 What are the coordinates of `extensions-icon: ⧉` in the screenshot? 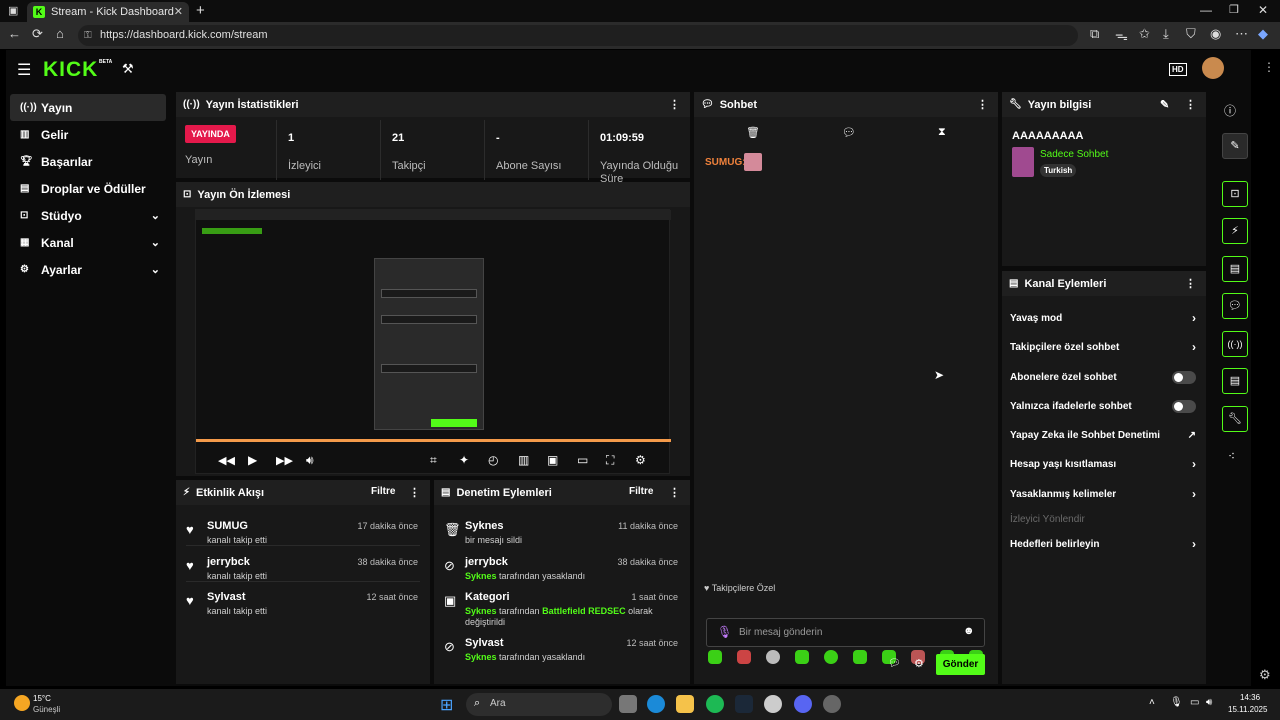 It's located at (1094, 34).